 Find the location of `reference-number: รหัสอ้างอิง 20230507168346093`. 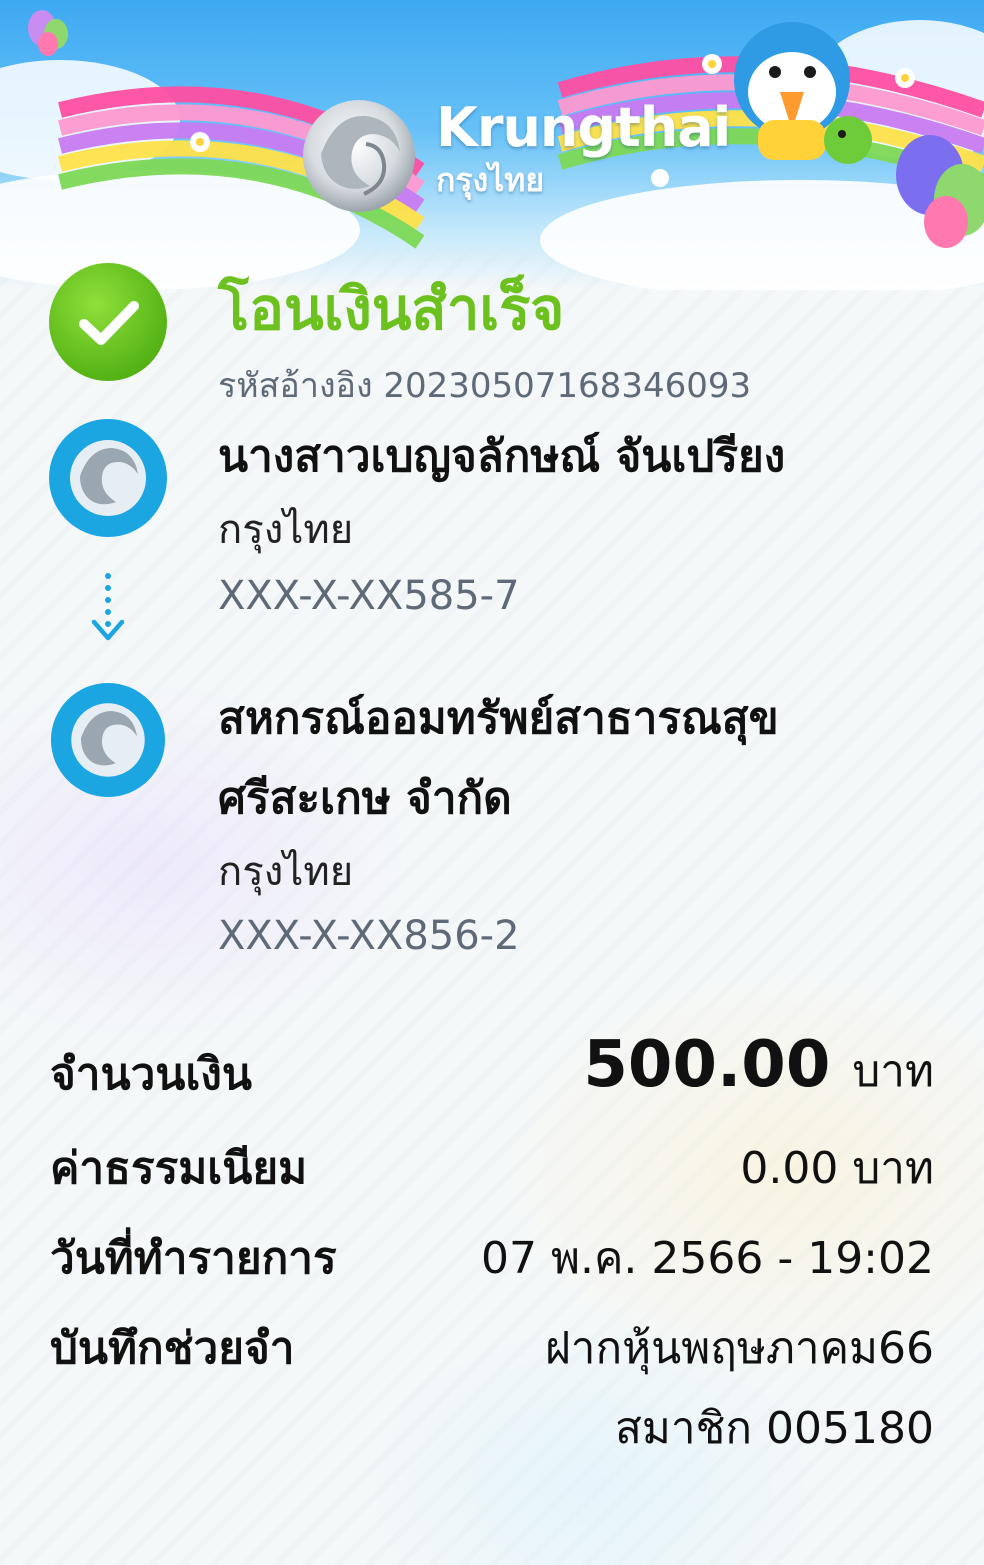

reference-number: รหัสอ้างอิง 20230507168346093 is located at coordinates (485, 386).